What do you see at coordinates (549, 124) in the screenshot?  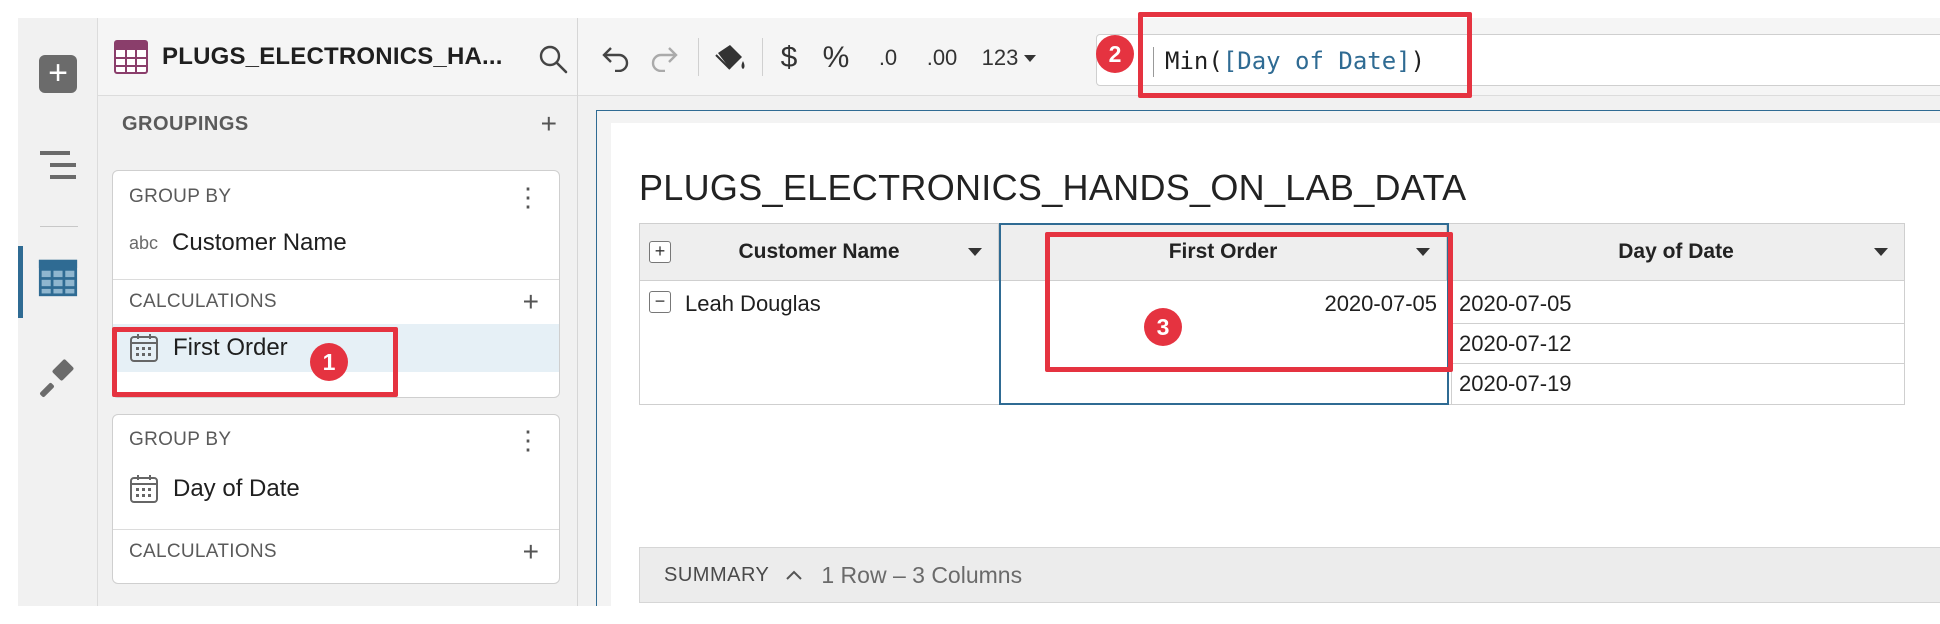 I see `add-grouping-button: +` at bounding box center [549, 124].